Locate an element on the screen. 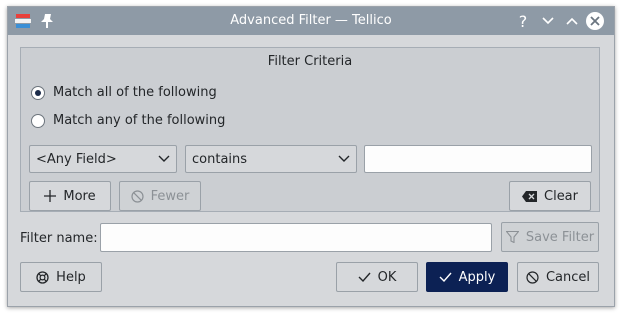  fewer-button-label: Fewer is located at coordinates (170, 196).